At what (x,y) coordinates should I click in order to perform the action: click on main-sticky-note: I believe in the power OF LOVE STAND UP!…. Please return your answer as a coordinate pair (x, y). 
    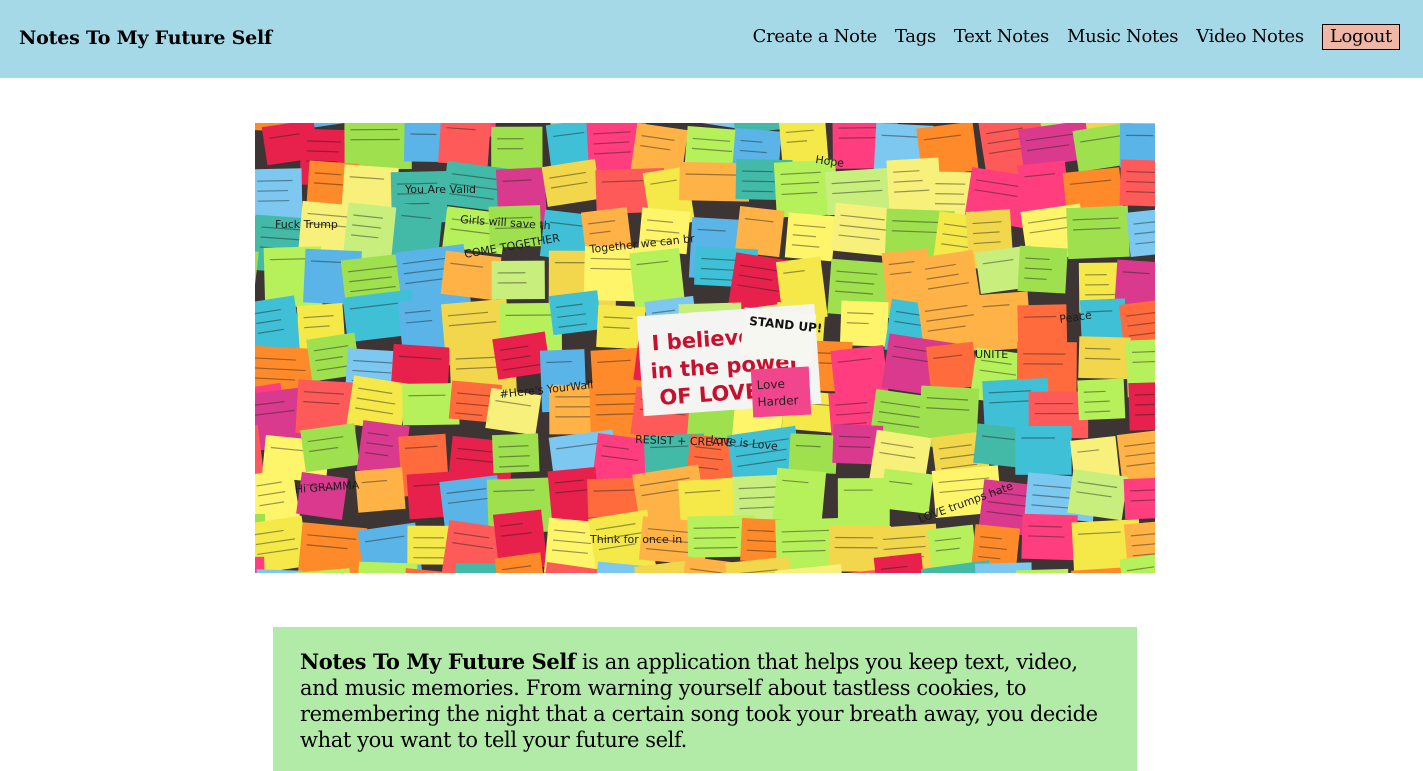
    Looking at the image, I should click on (729, 360).